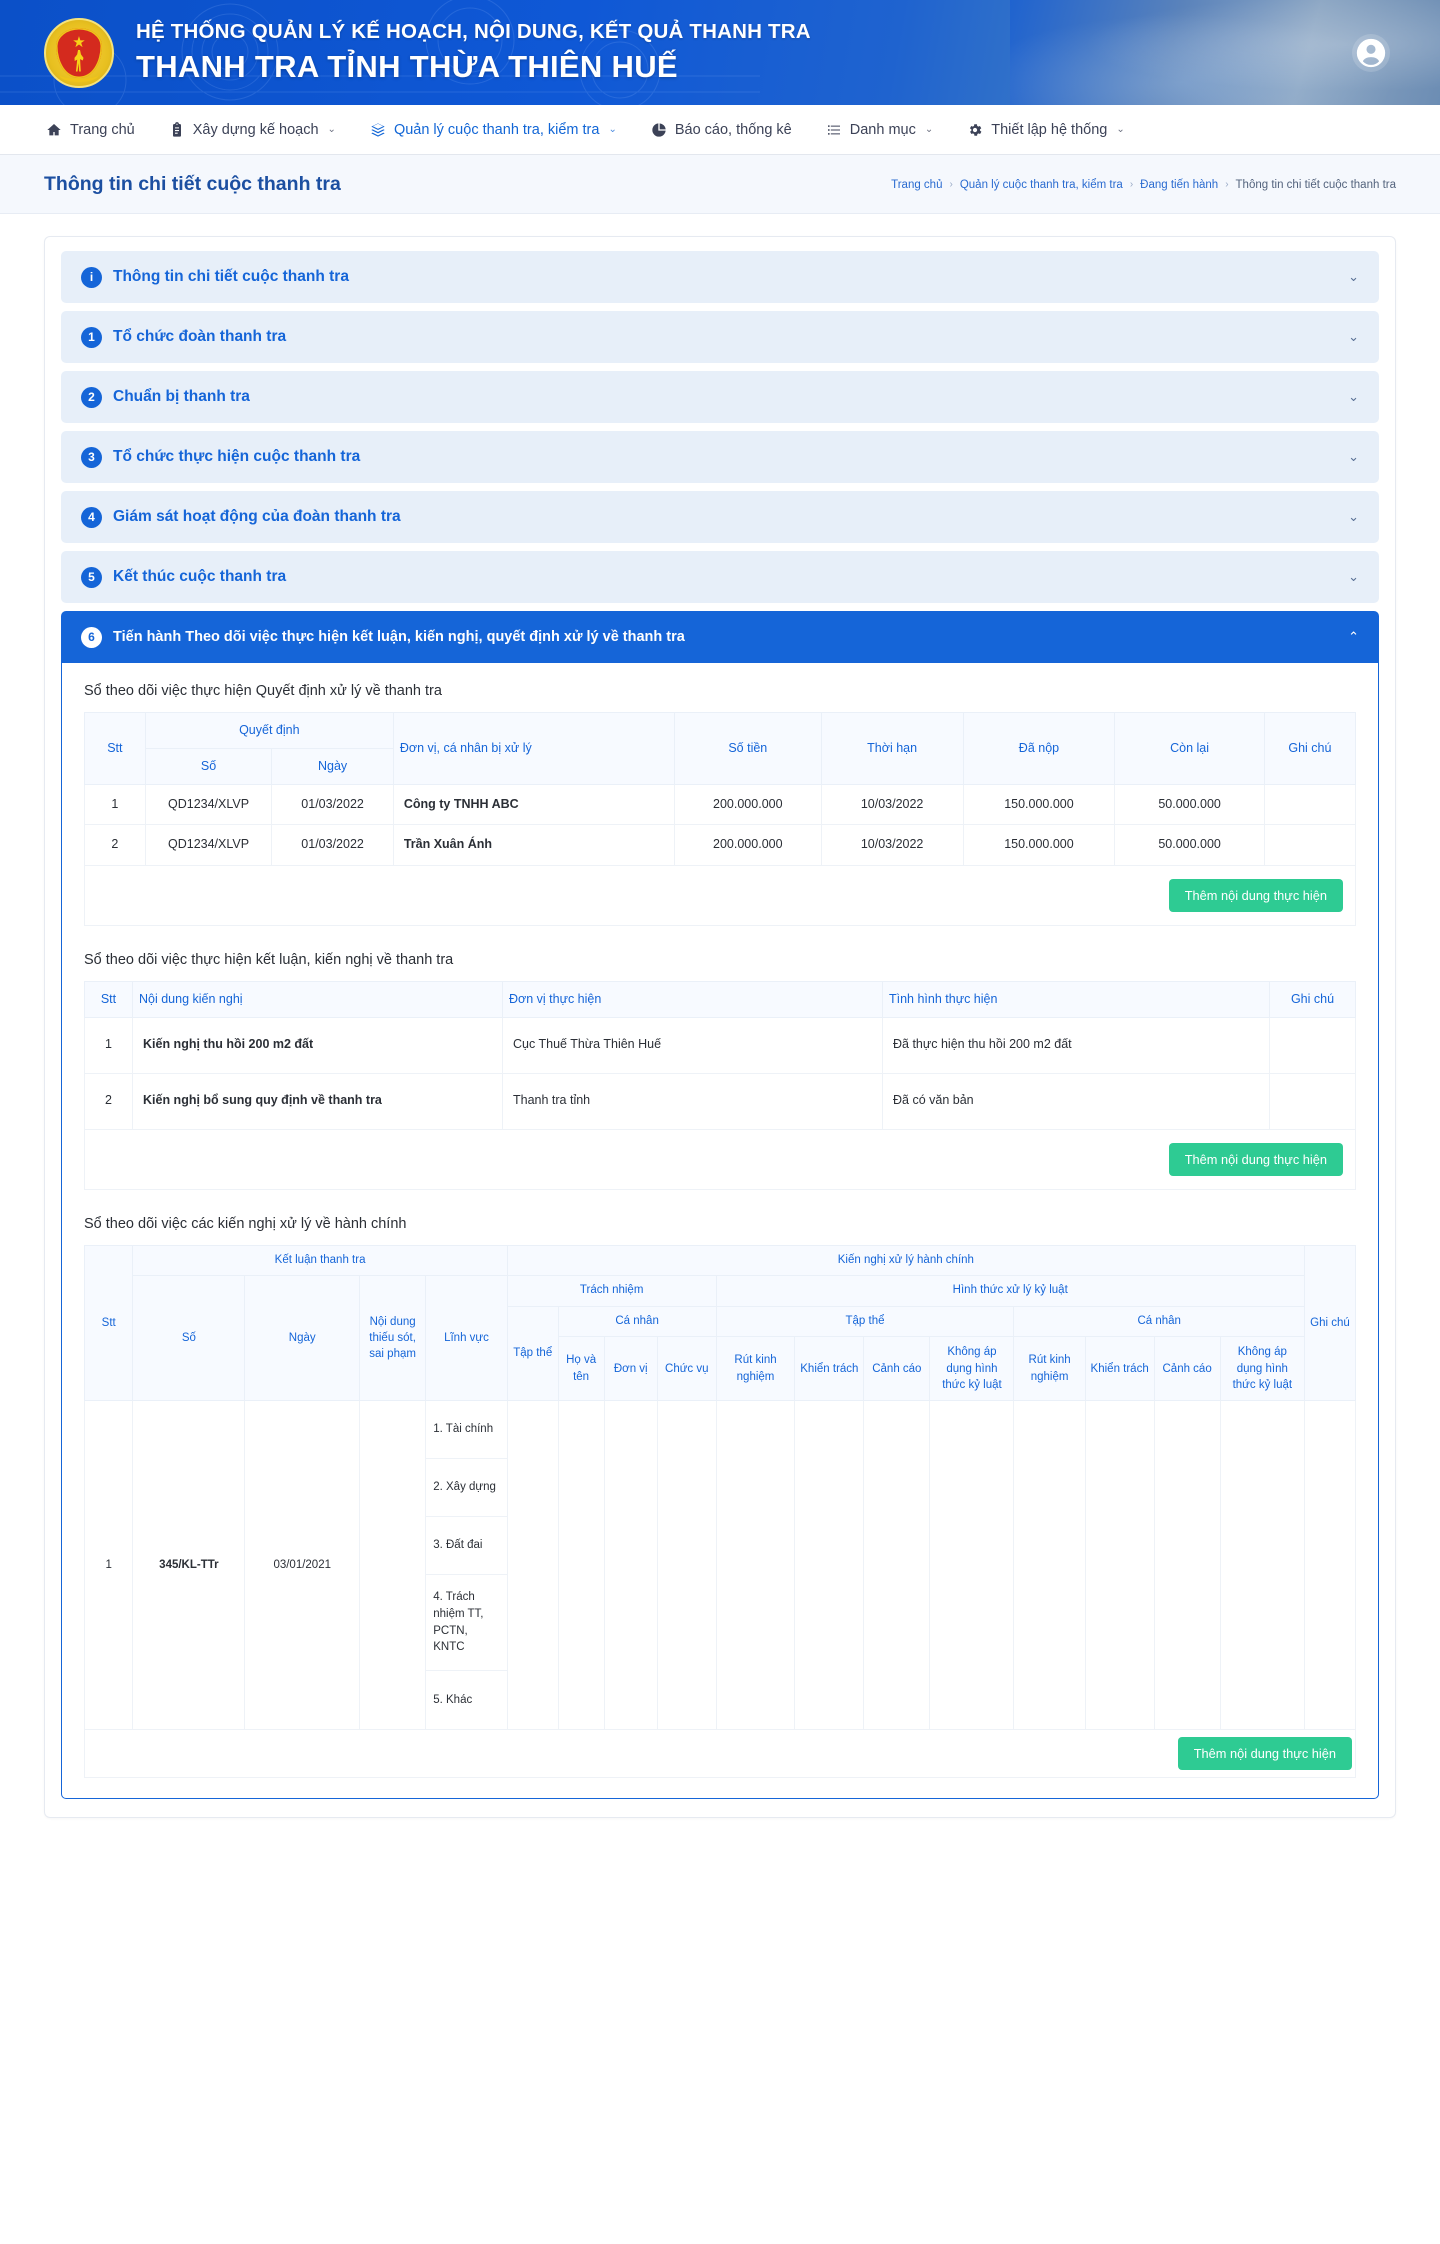  I want to click on th-trach-nhiem: Trách nhiệm, so click(611, 1291).